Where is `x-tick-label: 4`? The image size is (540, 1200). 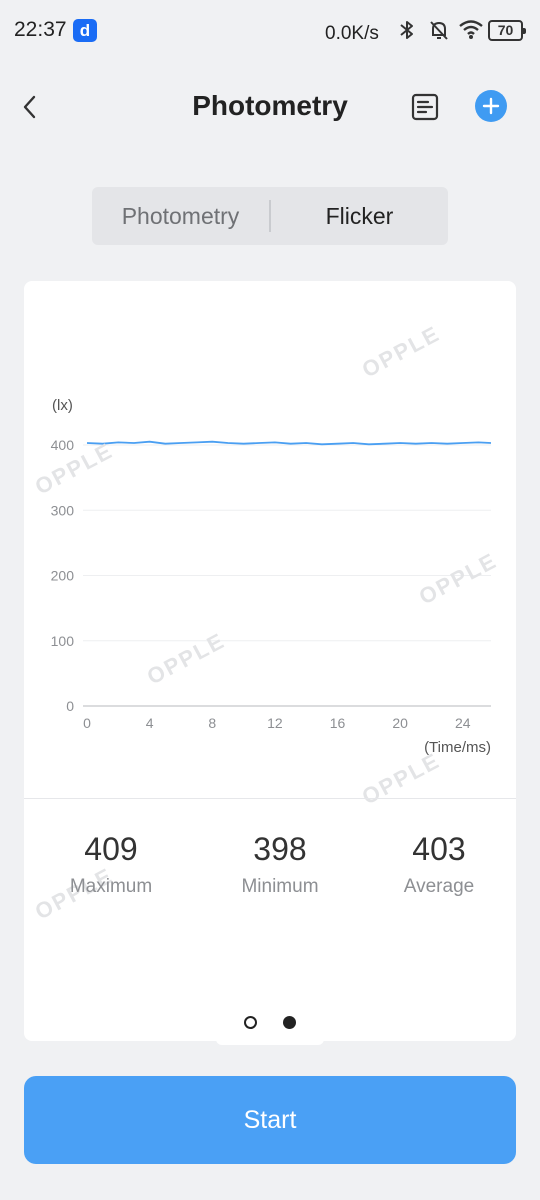 x-tick-label: 4 is located at coordinates (150, 723).